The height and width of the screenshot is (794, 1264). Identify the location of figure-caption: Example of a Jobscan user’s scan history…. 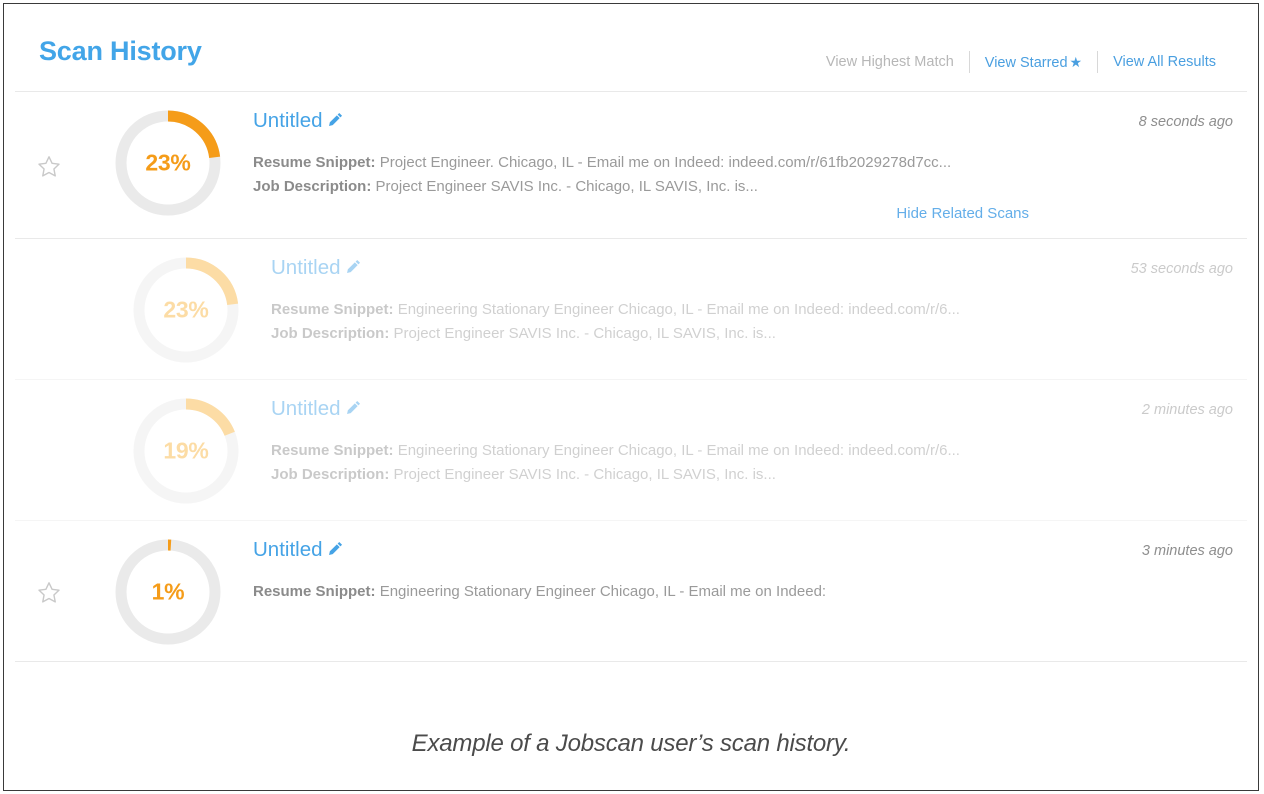
(631, 743).